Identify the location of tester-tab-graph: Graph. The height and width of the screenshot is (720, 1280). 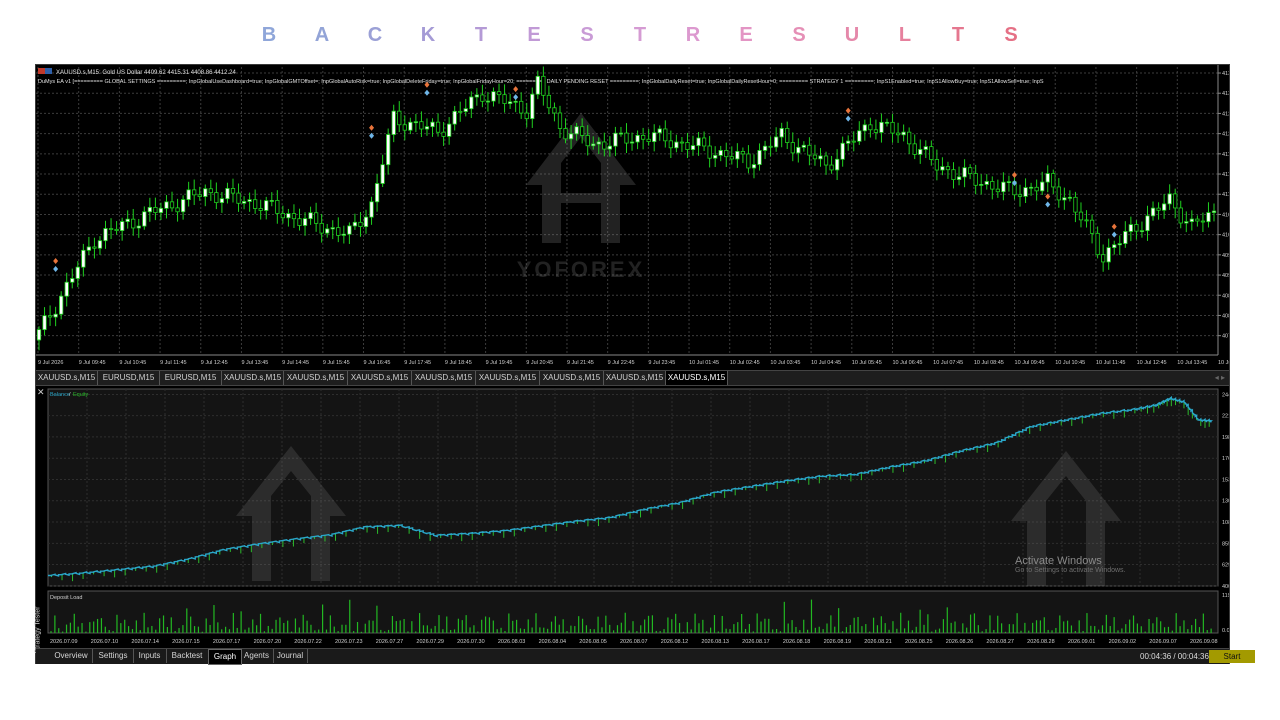
(225, 657).